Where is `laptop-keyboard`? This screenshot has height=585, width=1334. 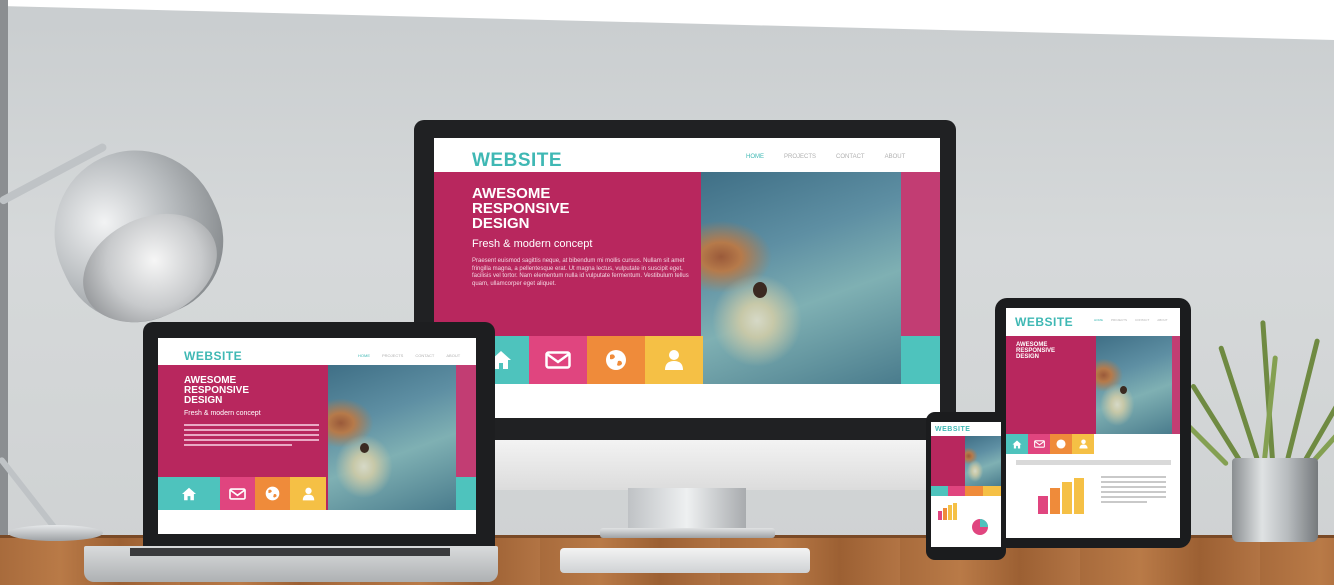 laptop-keyboard is located at coordinates (290, 552).